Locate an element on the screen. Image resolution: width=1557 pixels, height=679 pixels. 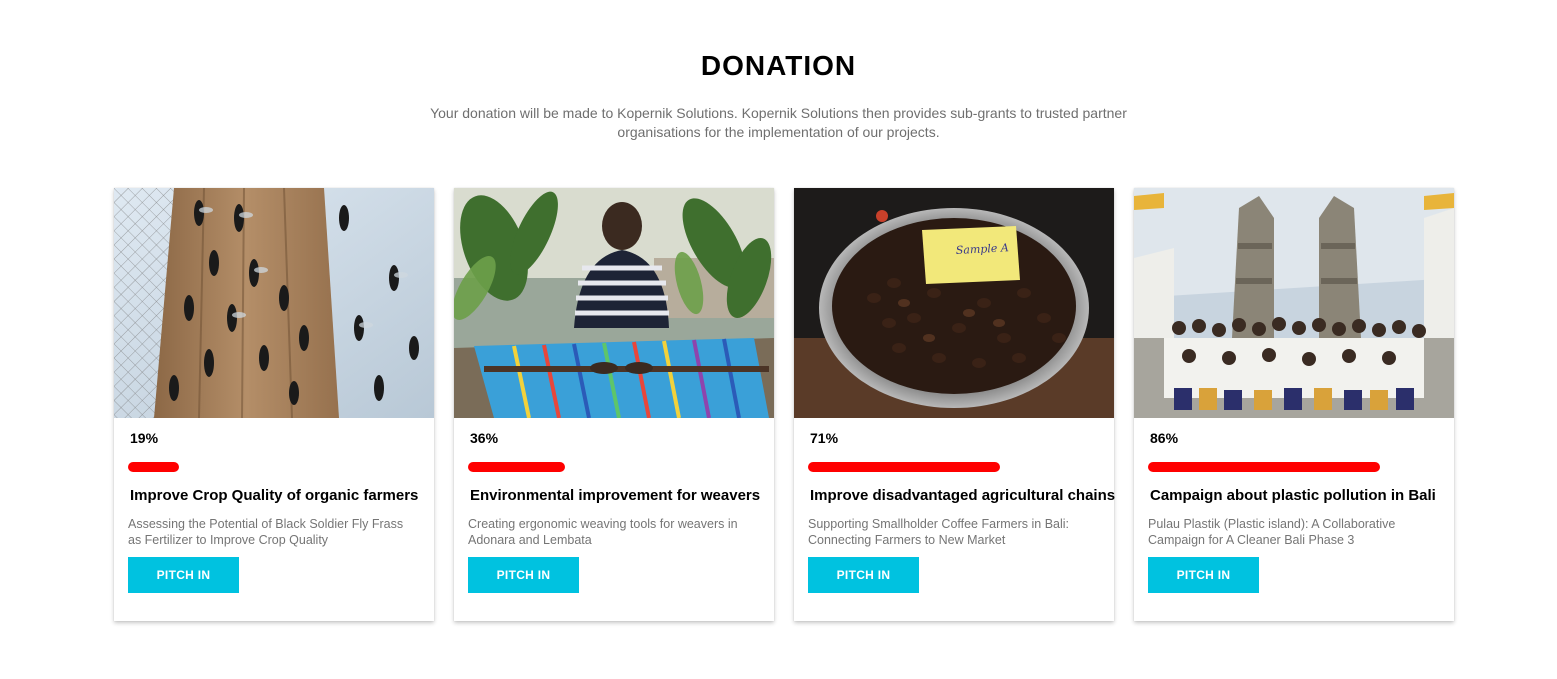
coffee-illustration: Sample A is located at coordinates (954, 303).